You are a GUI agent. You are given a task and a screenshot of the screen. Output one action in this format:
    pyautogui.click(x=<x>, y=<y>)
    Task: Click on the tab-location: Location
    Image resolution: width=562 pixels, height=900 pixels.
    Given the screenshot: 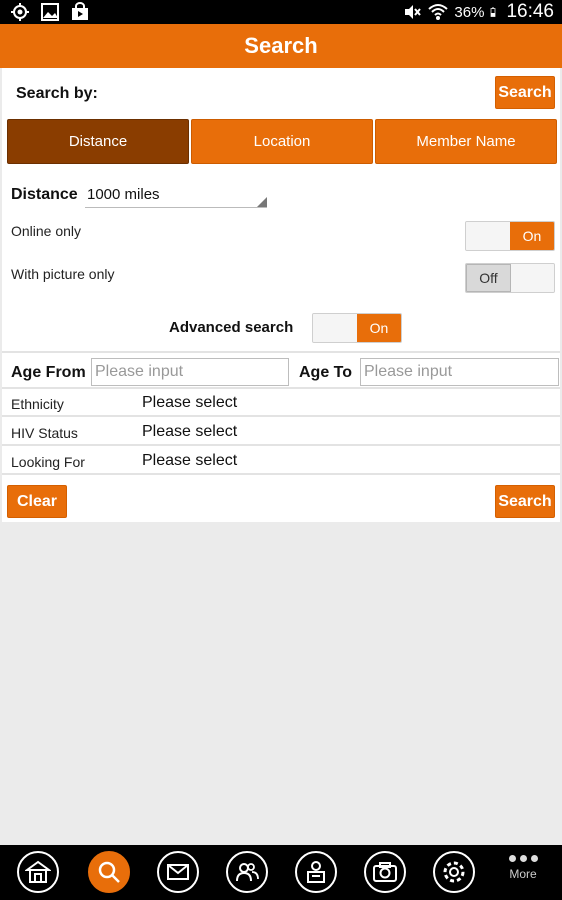 What is the action you would take?
    pyautogui.click(x=282, y=141)
    